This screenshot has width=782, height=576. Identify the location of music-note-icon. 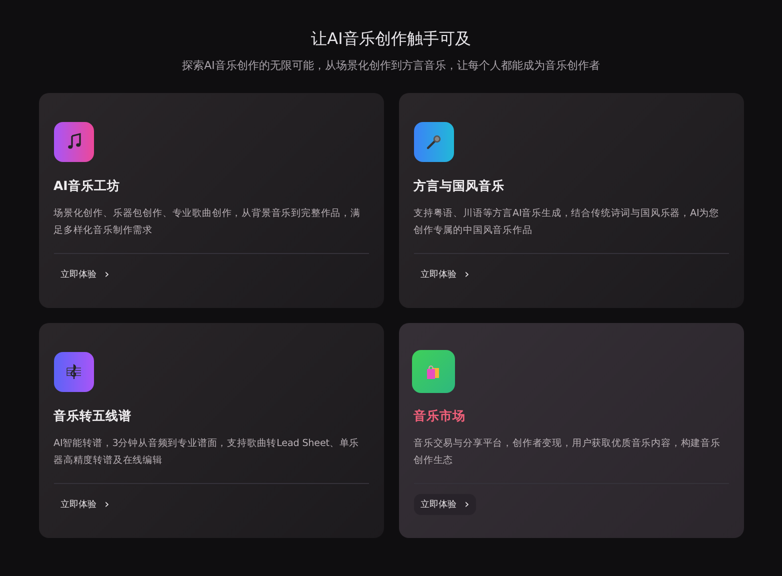
(74, 142).